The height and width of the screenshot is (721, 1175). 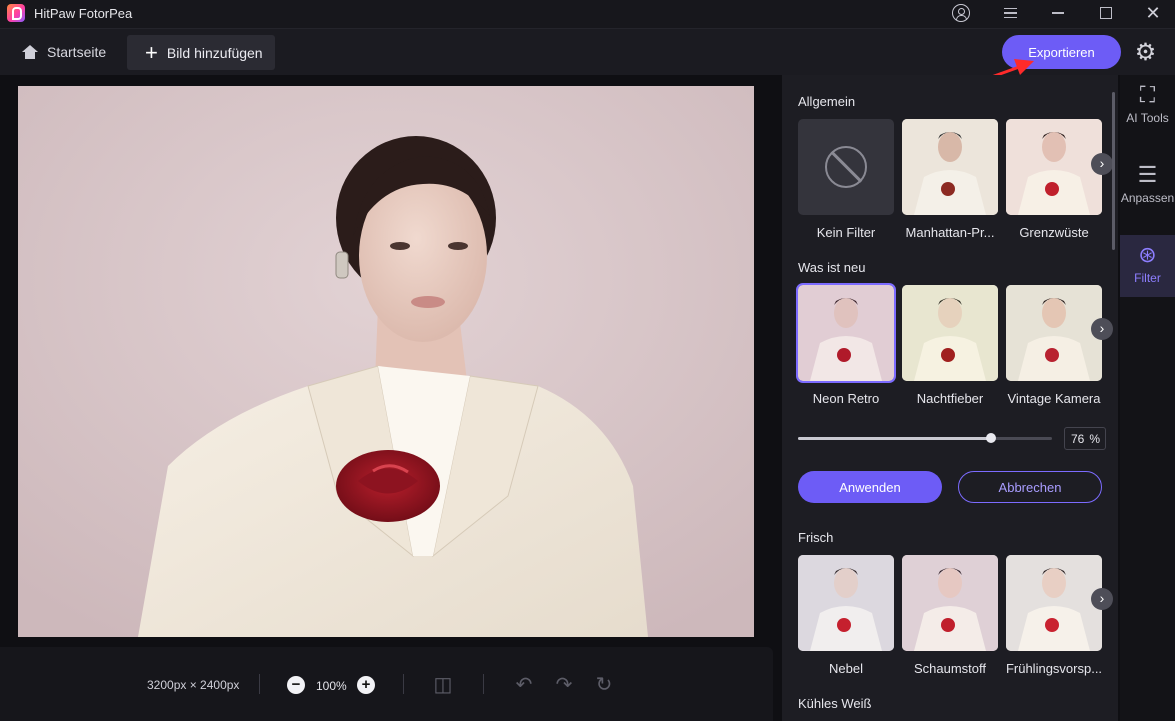 What do you see at coordinates (1113, 171) in the screenshot?
I see `panel-scrollbar` at bounding box center [1113, 171].